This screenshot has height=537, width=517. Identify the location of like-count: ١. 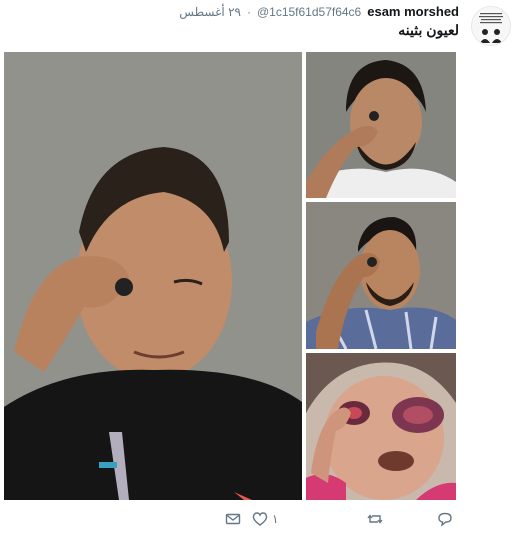
(275, 519).